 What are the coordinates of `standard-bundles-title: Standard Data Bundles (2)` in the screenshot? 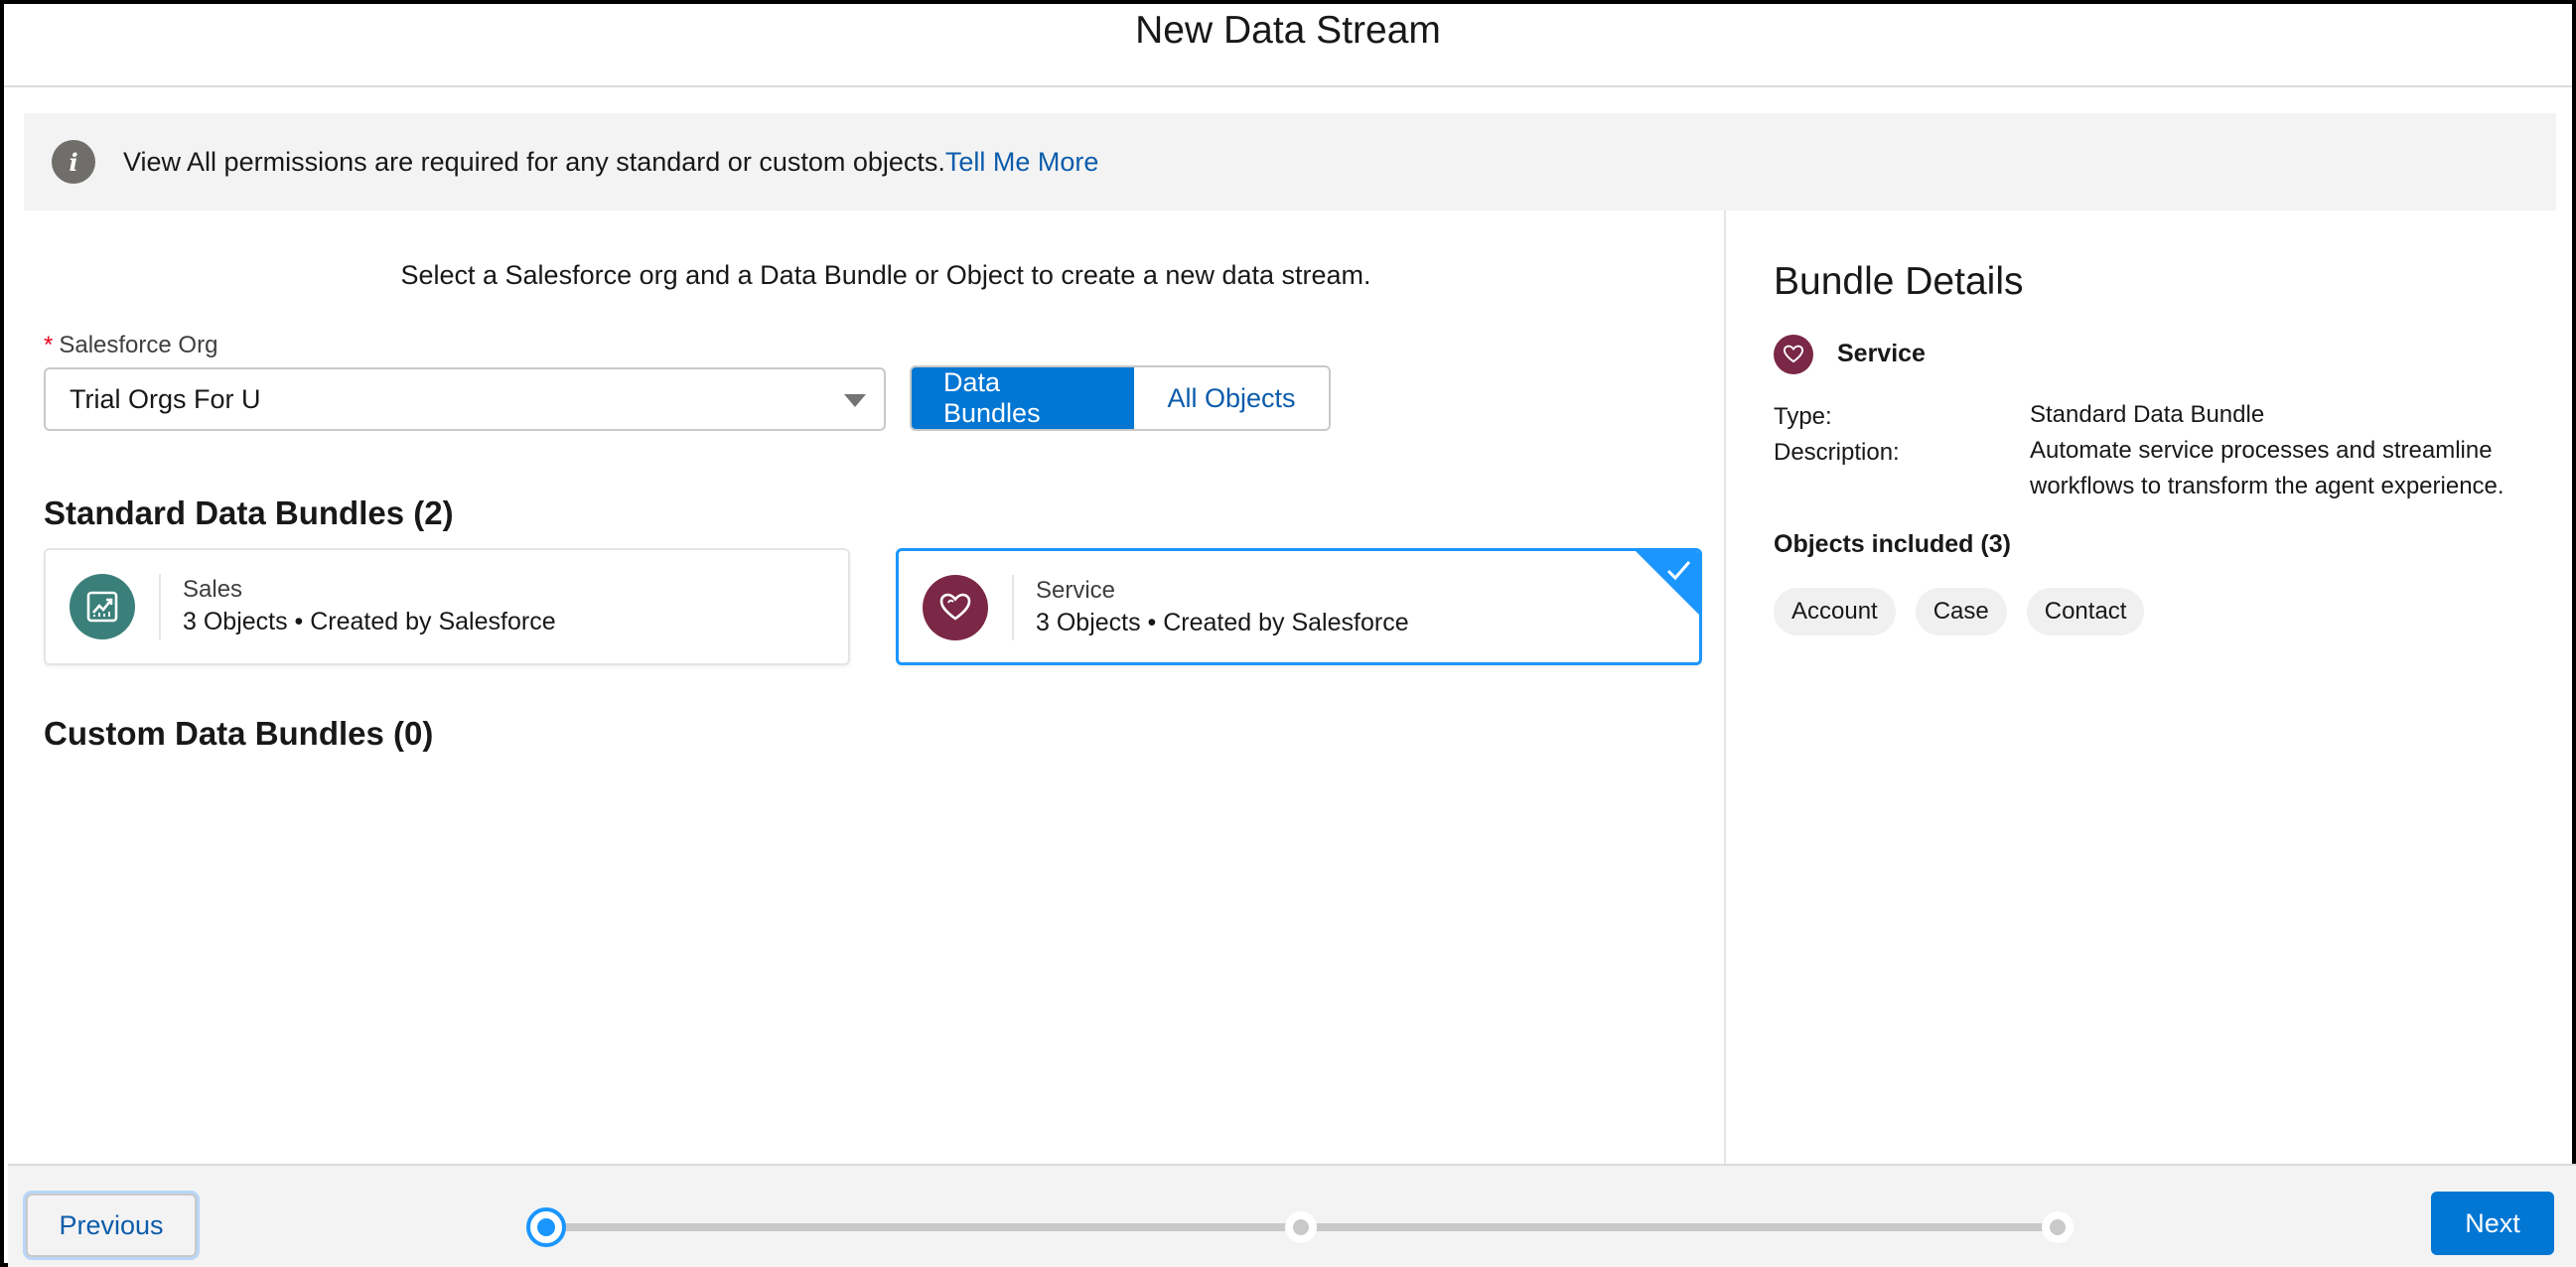 It's located at (249, 512).